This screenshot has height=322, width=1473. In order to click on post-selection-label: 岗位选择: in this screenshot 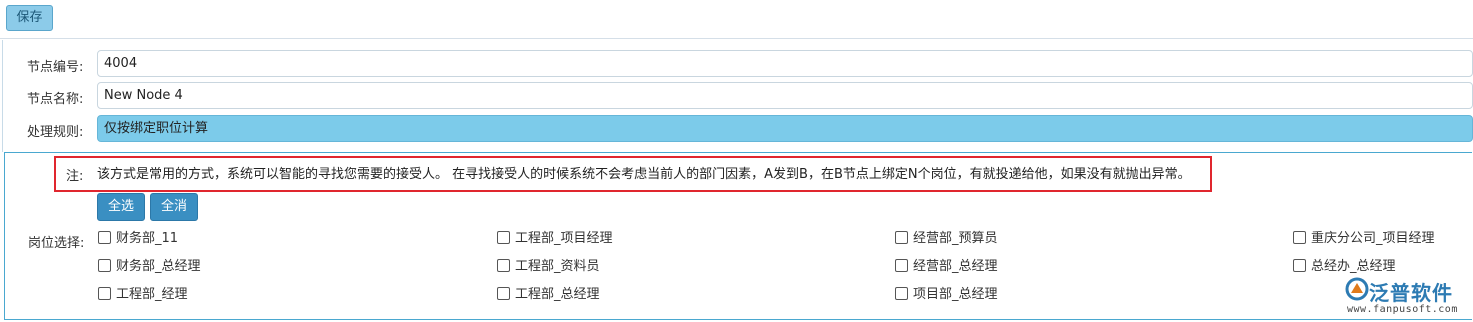, I will do `click(56, 243)`.